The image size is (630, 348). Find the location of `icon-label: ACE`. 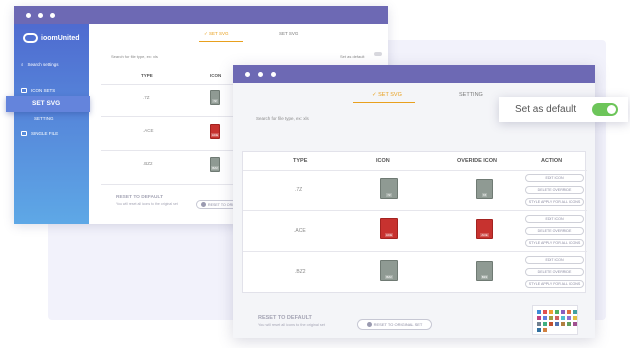

icon-label: ACE is located at coordinates (484, 235).